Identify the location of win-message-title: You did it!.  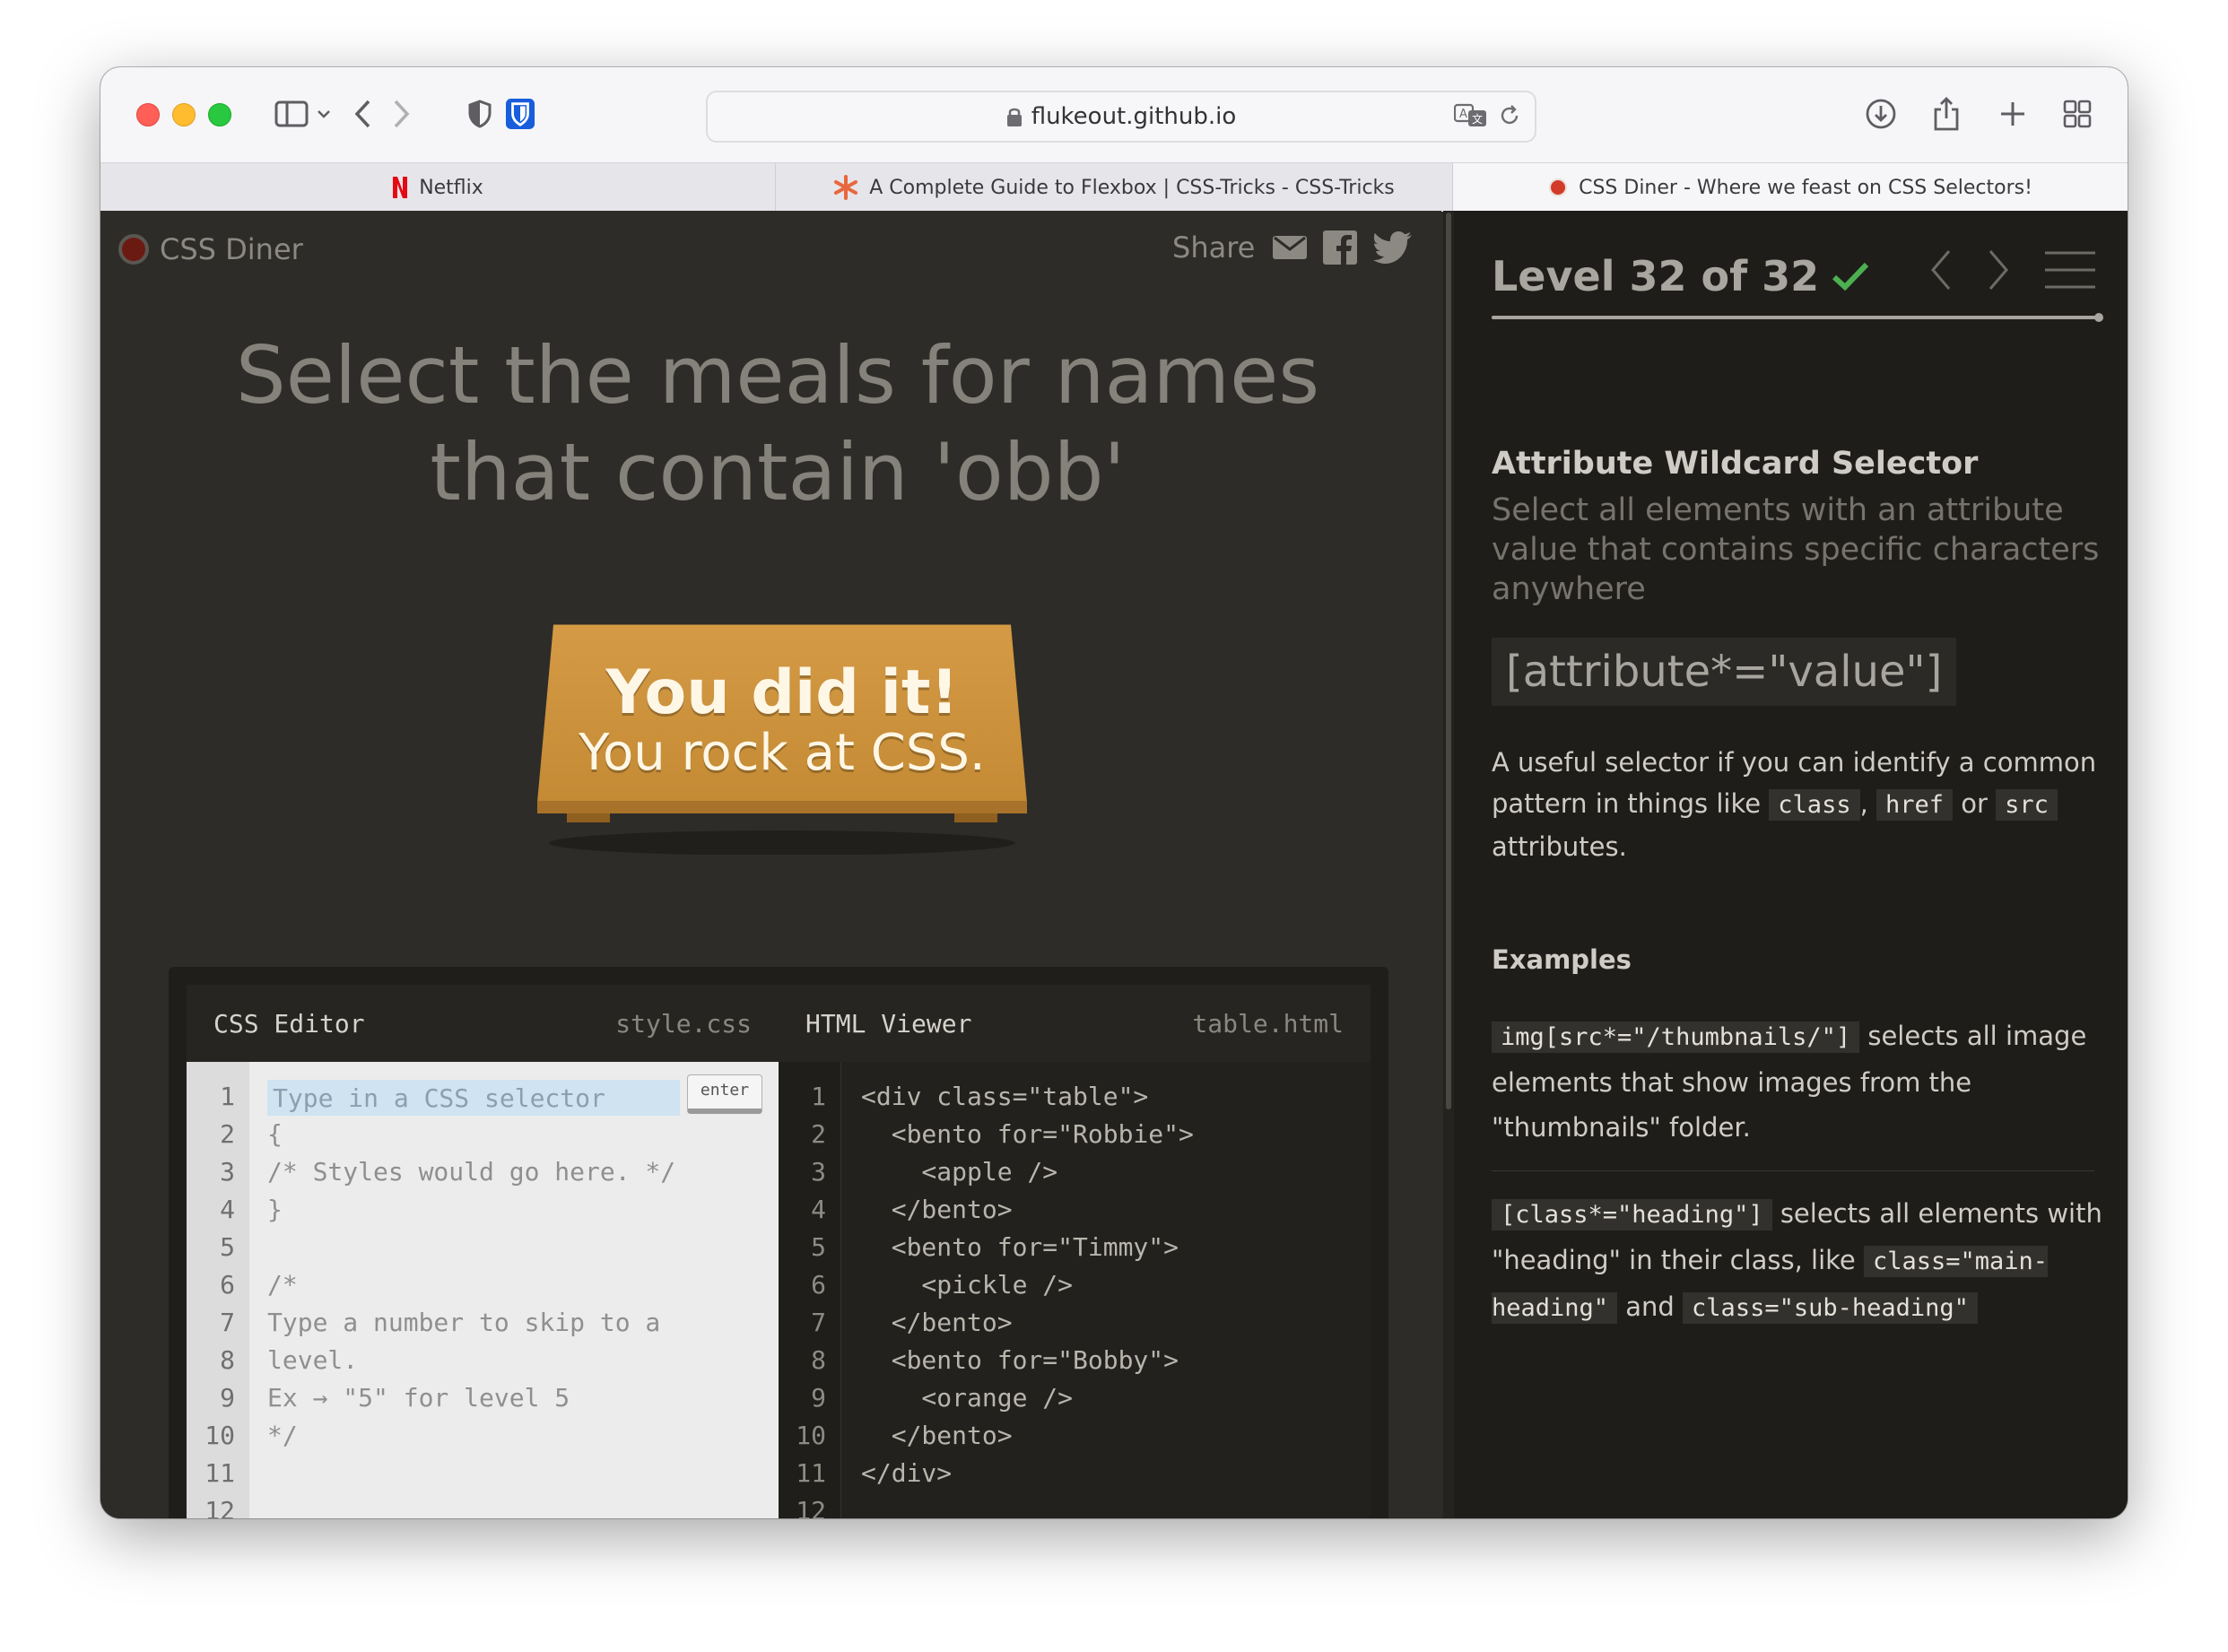
(782, 692).